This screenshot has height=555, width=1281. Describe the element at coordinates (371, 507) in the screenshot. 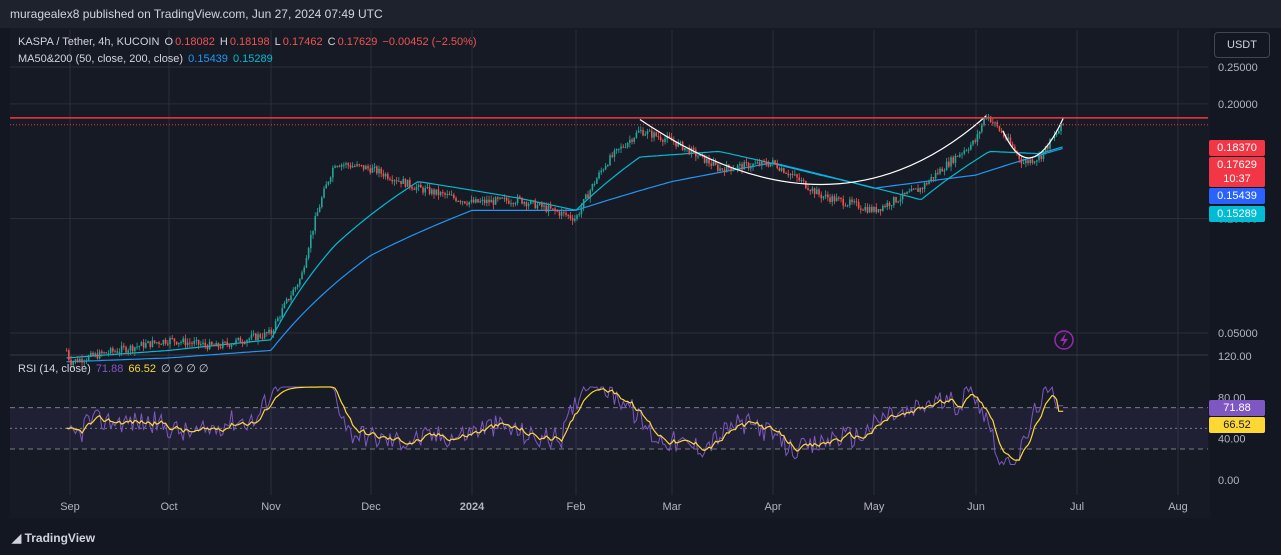

I see `time-tick-label: Dec` at that location.